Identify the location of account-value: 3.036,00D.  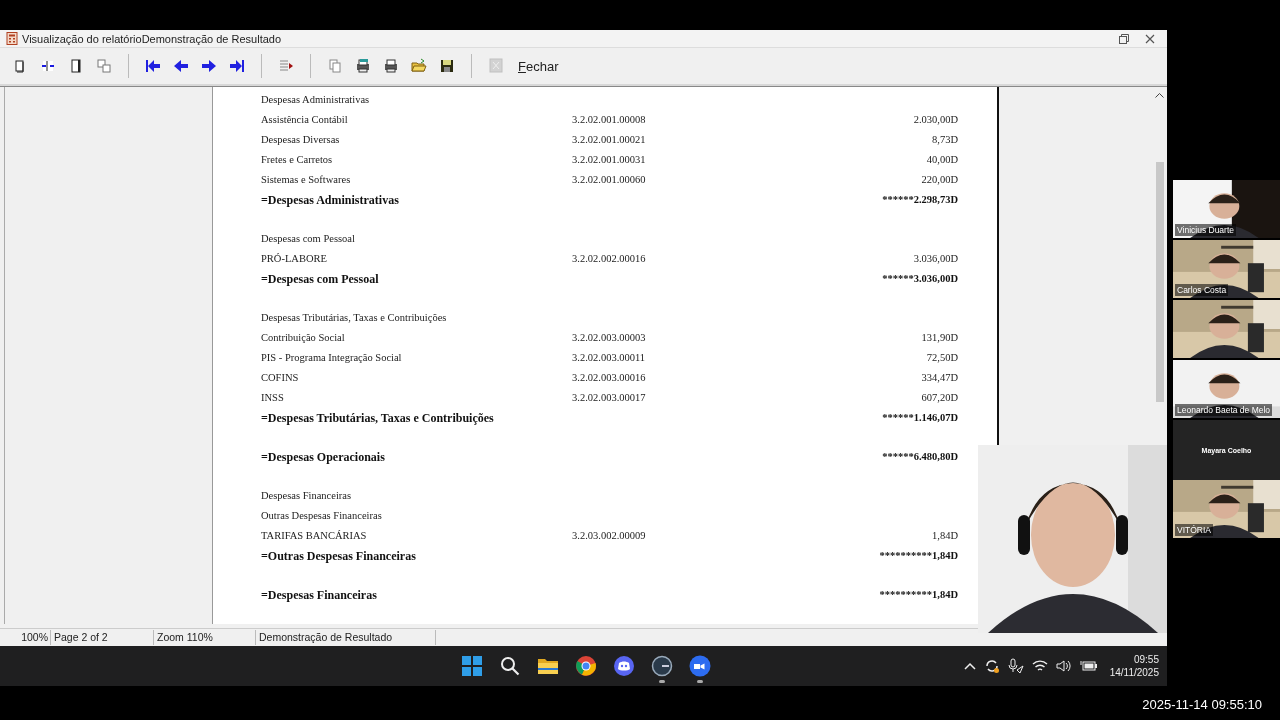
(935, 259).